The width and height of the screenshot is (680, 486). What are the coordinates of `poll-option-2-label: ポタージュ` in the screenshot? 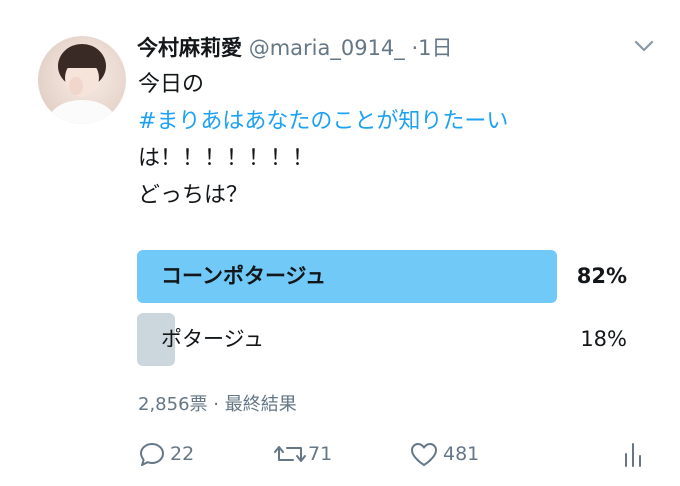 It's located at (213, 339).